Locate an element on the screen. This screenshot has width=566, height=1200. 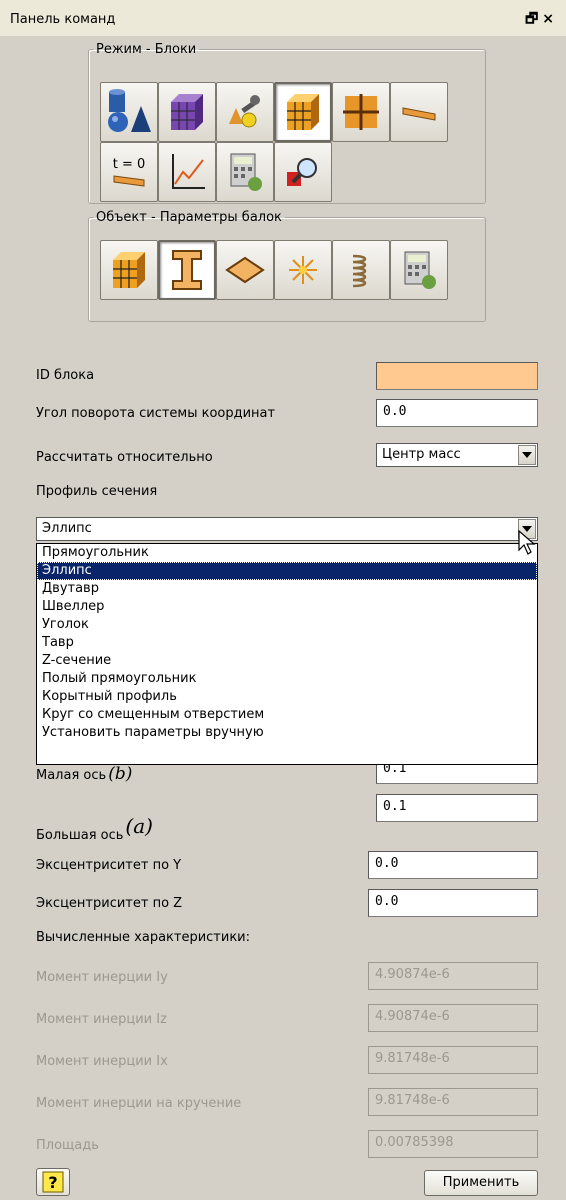
i-beam-button is located at coordinates (187, 270).